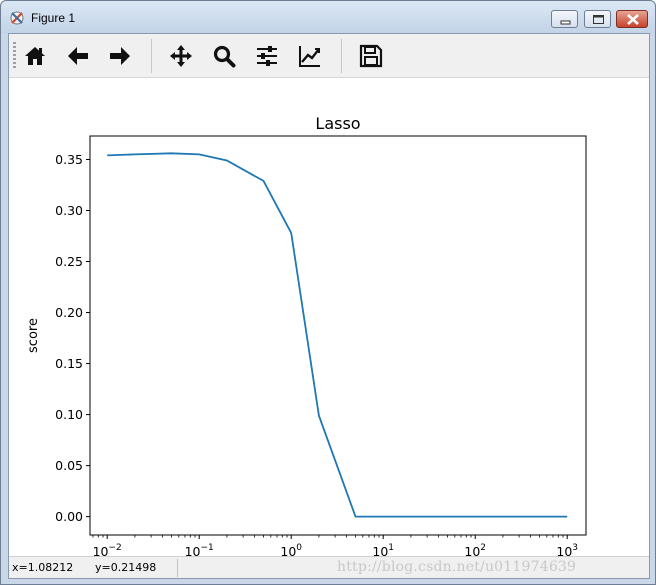 The width and height of the screenshot is (656, 585). I want to click on y-tick-label: 0.05, so click(69, 465).